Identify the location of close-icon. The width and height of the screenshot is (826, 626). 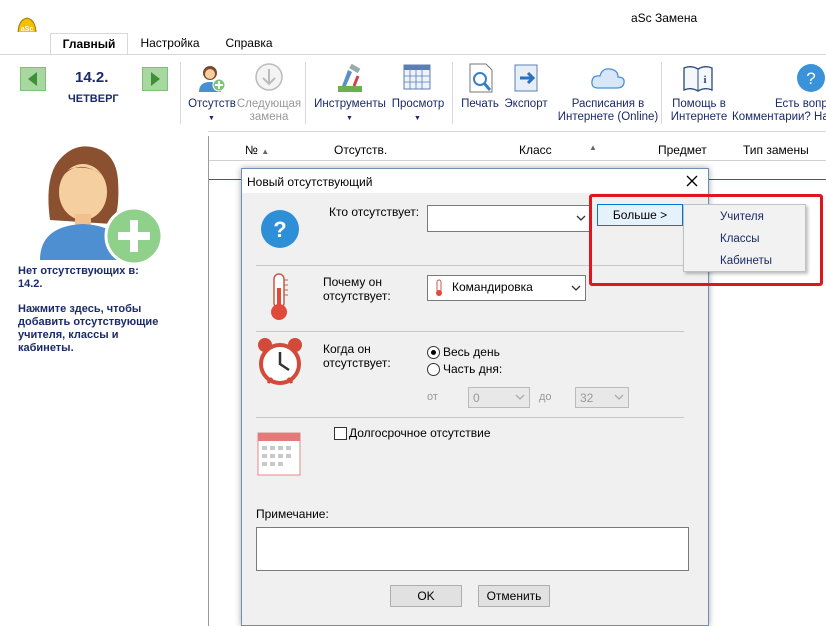
(692, 181).